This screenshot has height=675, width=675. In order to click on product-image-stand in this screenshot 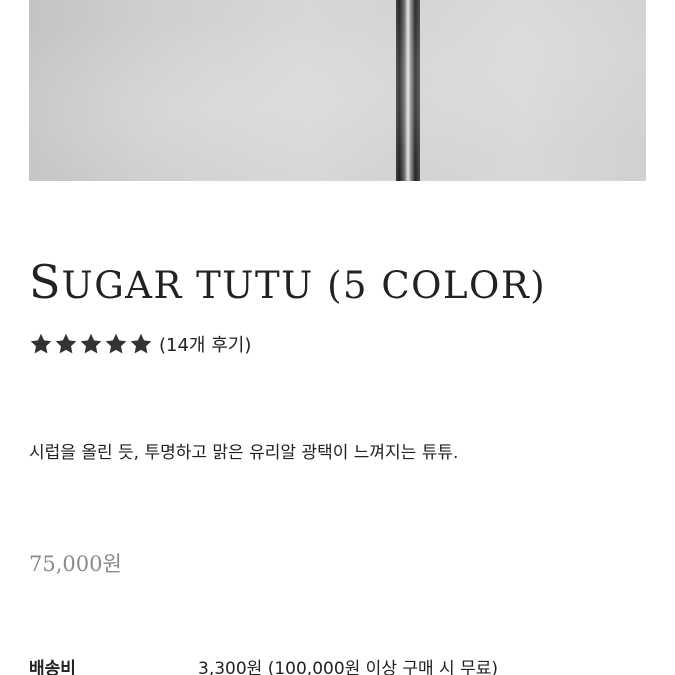, I will do `click(408, 90)`.